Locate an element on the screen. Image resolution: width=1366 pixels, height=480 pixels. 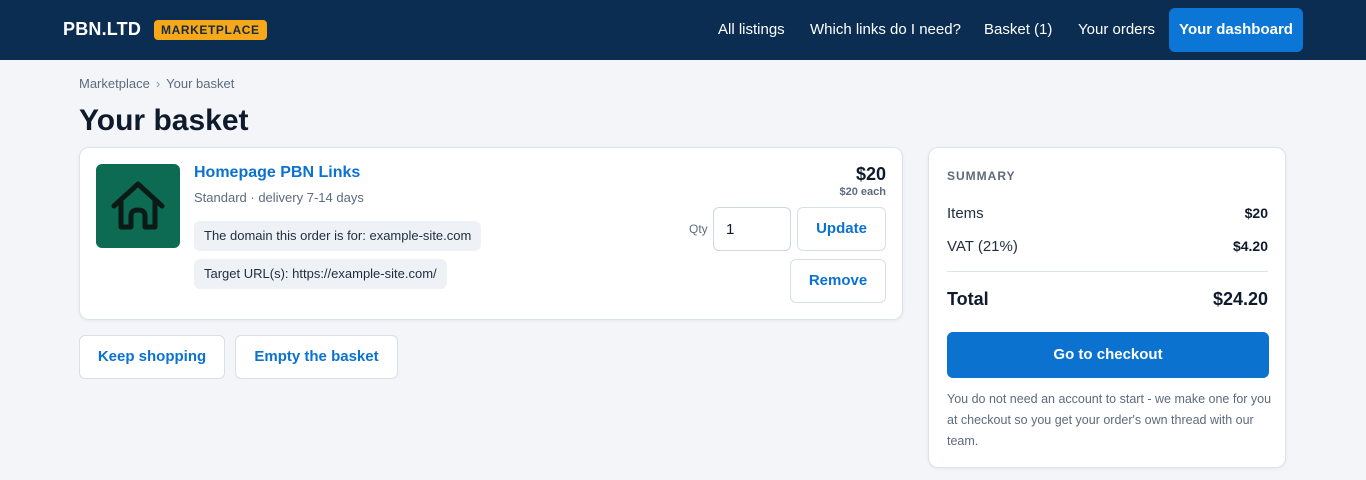
target-url-chip: Target URL(s): https://example-site.com/ is located at coordinates (320, 274).